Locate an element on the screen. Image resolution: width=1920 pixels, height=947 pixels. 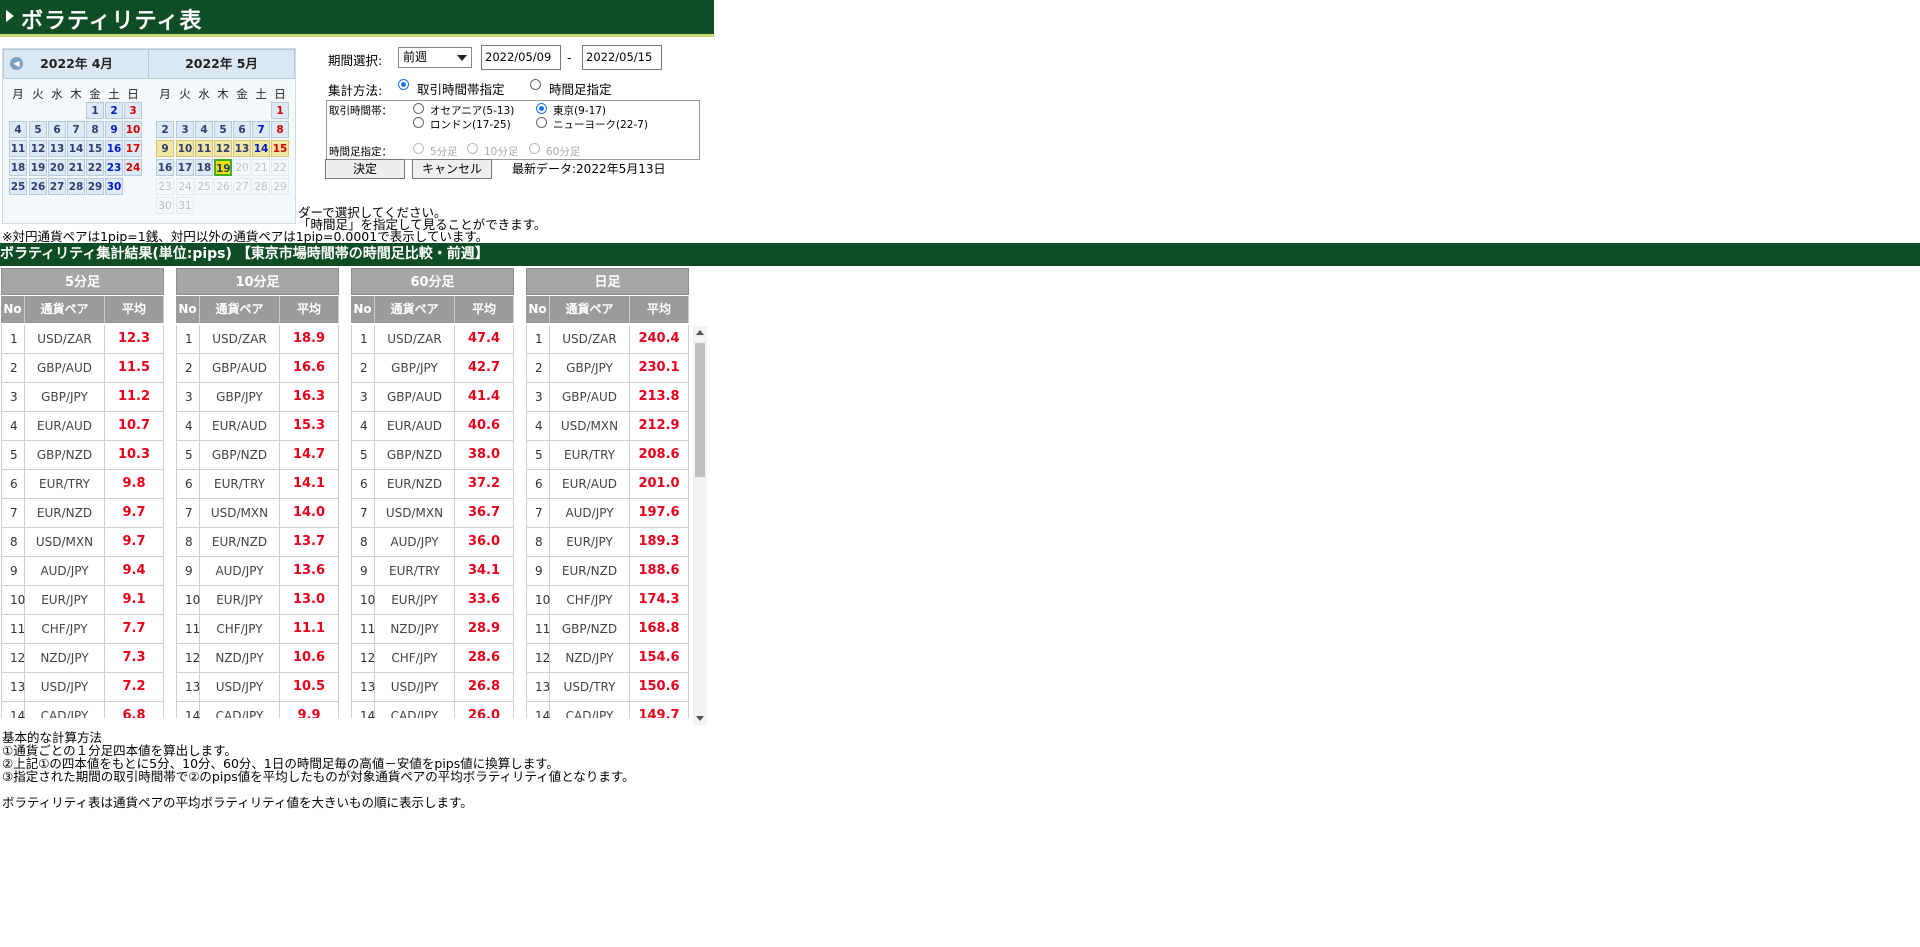
calendar-day: 31 is located at coordinates (185, 205).